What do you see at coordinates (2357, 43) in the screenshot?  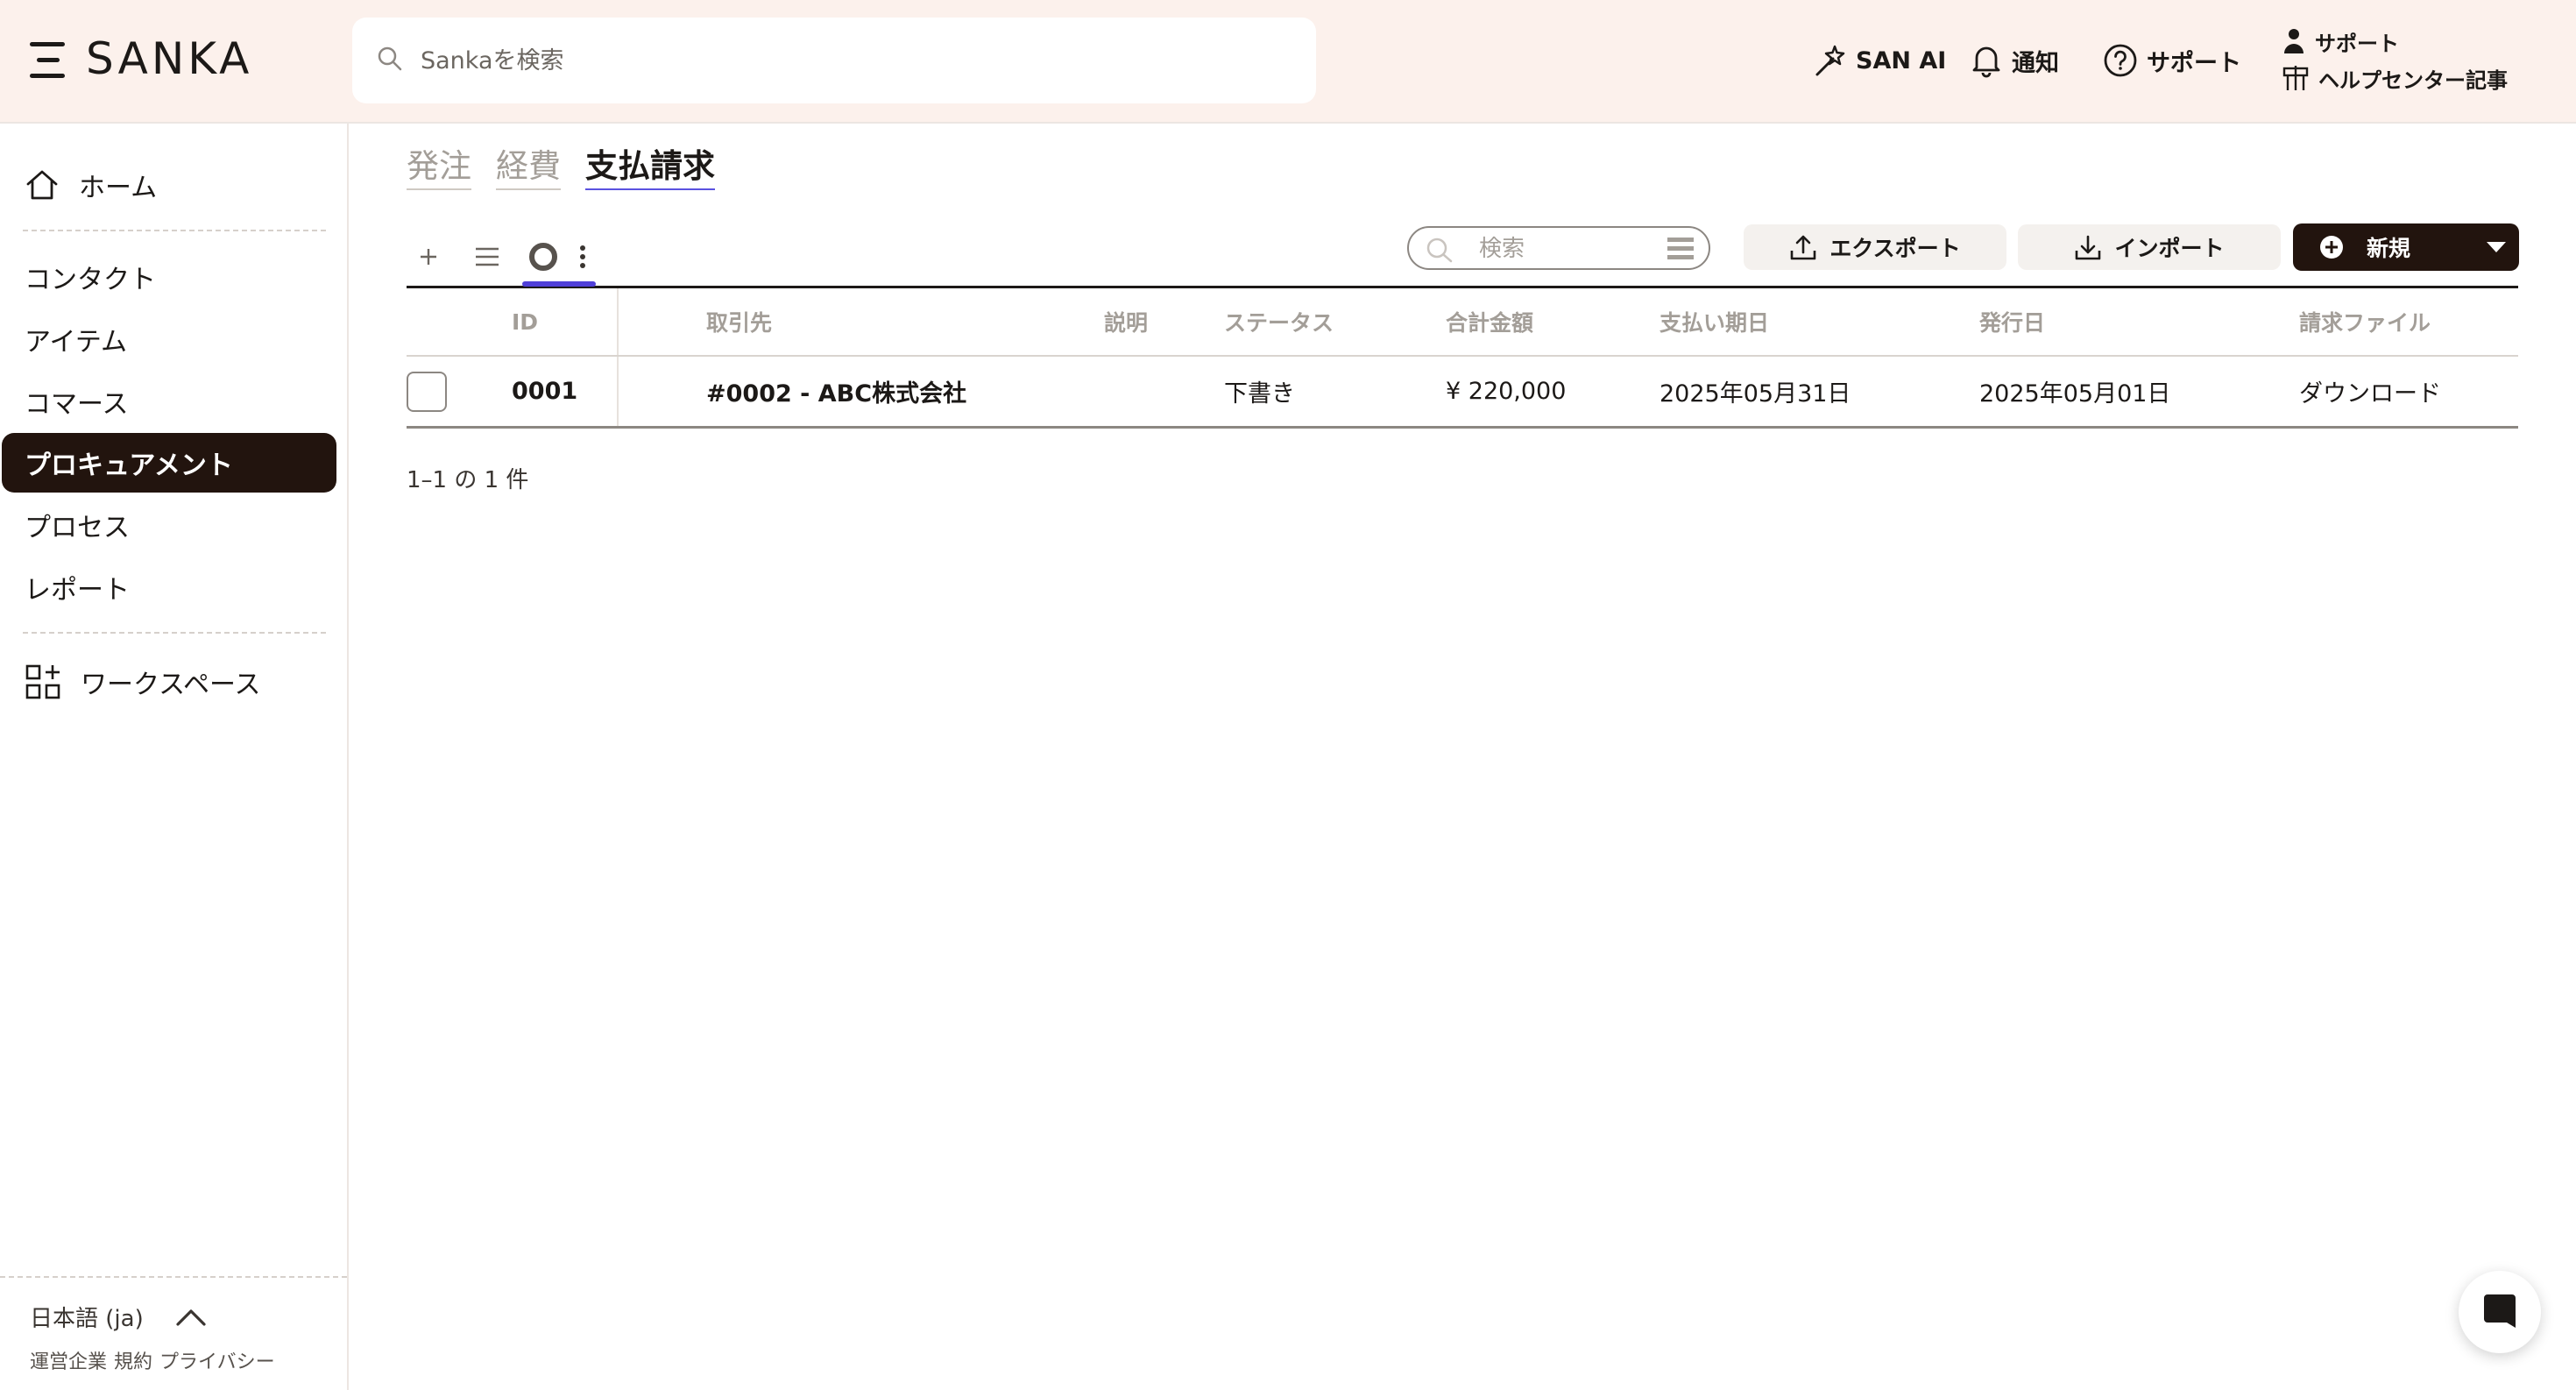 I see `user-support-label: サポート` at bounding box center [2357, 43].